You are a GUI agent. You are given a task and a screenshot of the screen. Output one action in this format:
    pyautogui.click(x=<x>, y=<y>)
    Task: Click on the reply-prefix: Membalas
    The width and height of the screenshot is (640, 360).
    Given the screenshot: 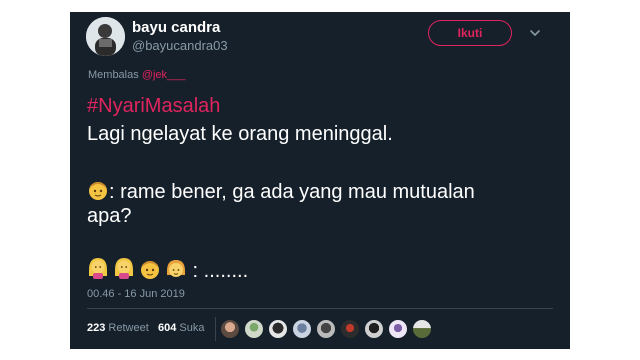 What is the action you would take?
    pyautogui.click(x=113, y=75)
    